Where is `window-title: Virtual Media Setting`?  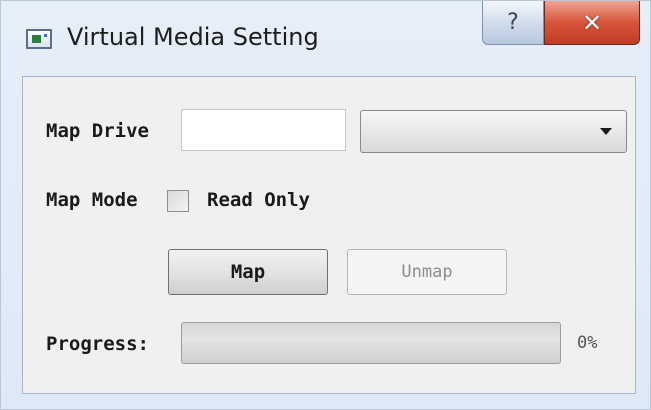
window-title: Virtual Media Setting is located at coordinates (193, 37).